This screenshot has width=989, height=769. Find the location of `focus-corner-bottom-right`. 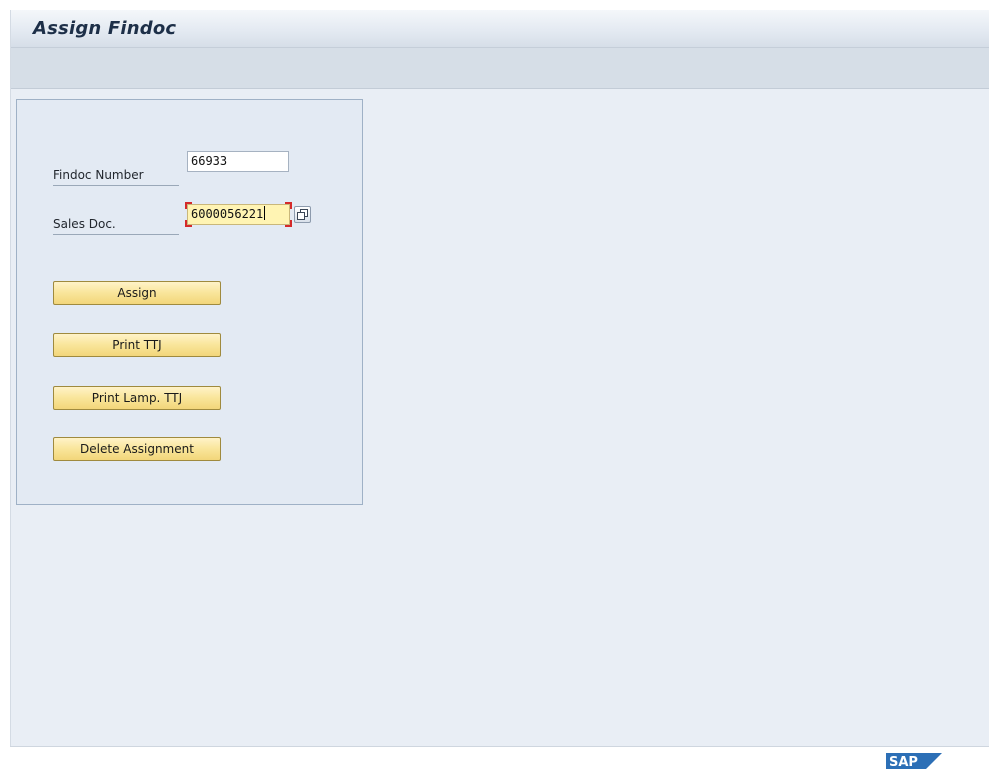

focus-corner-bottom-right is located at coordinates (288, 223).